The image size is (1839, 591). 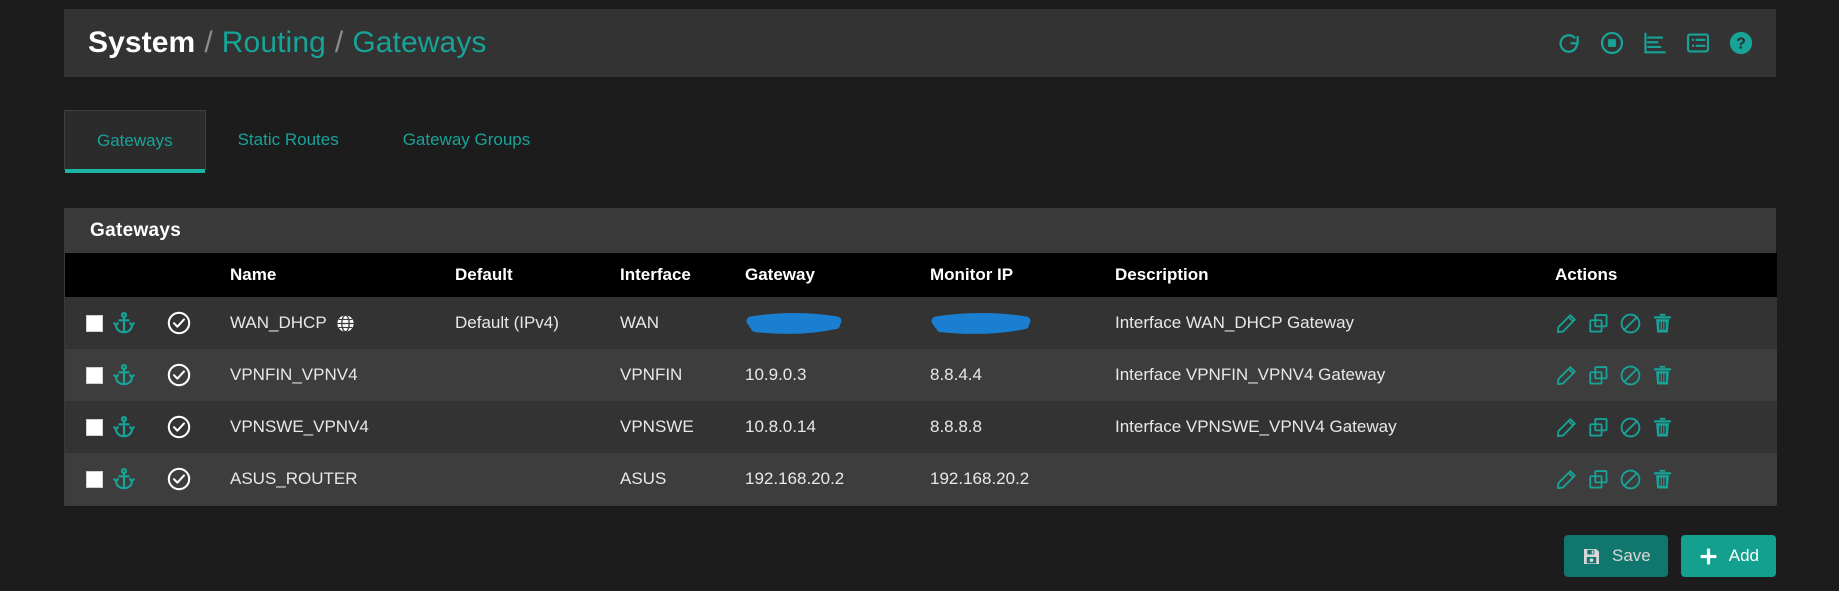 What do you see at coordinates (640, 322) in the screenshot?
I see `cell-interface: WAN` at bounding box center [640, 322].